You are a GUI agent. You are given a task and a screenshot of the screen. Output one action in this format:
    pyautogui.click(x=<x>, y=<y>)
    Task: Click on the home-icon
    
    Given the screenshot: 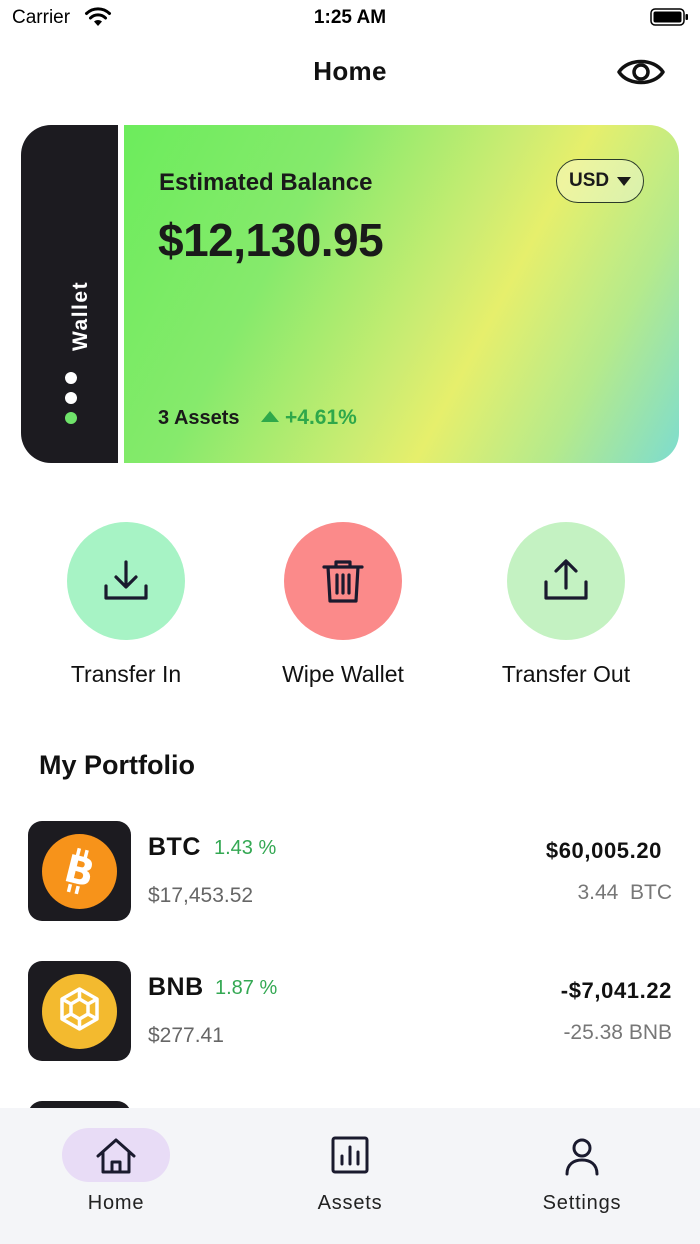 What is the action you would take?
    pyautogui.click(x=116, y=1156)
    